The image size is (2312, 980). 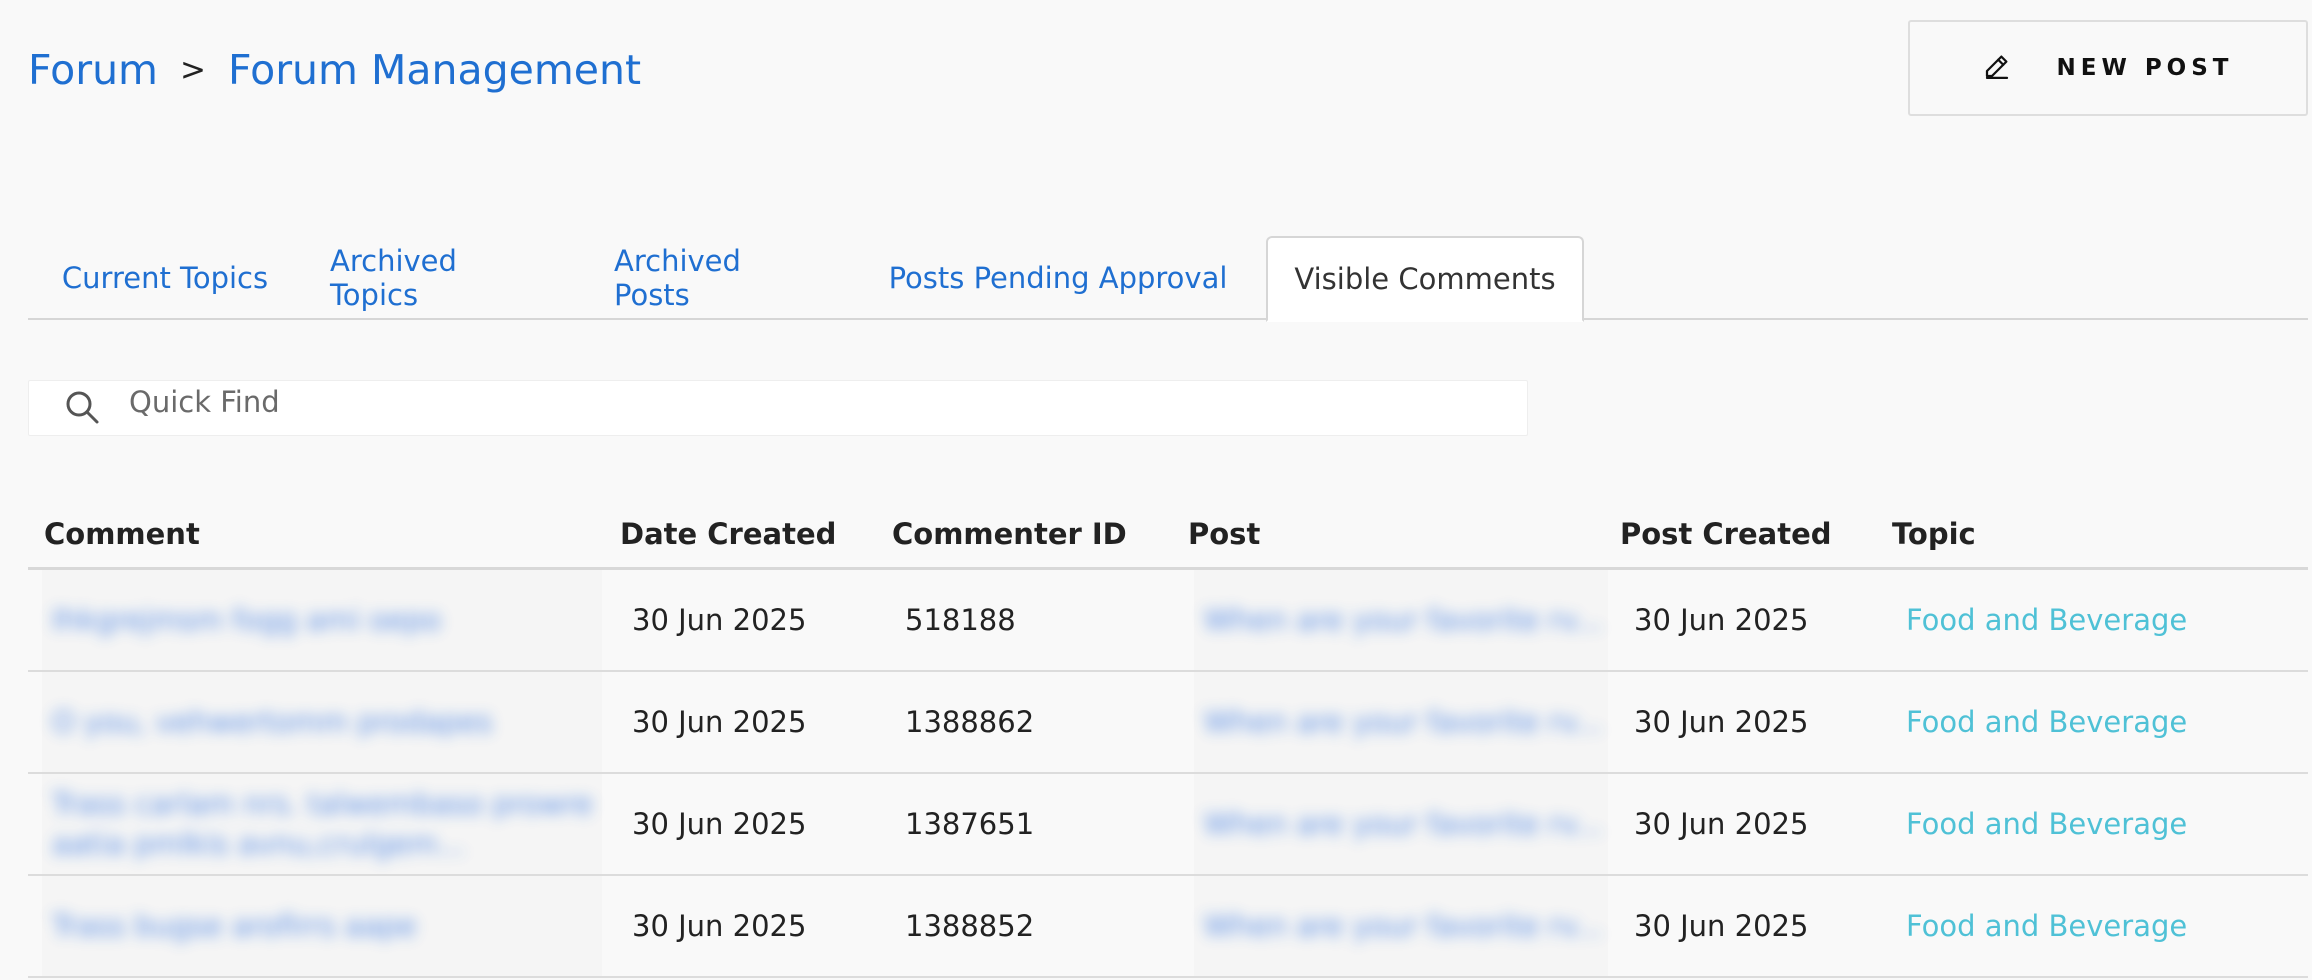 I want to click on search-icon, so click(x=83, y=408).